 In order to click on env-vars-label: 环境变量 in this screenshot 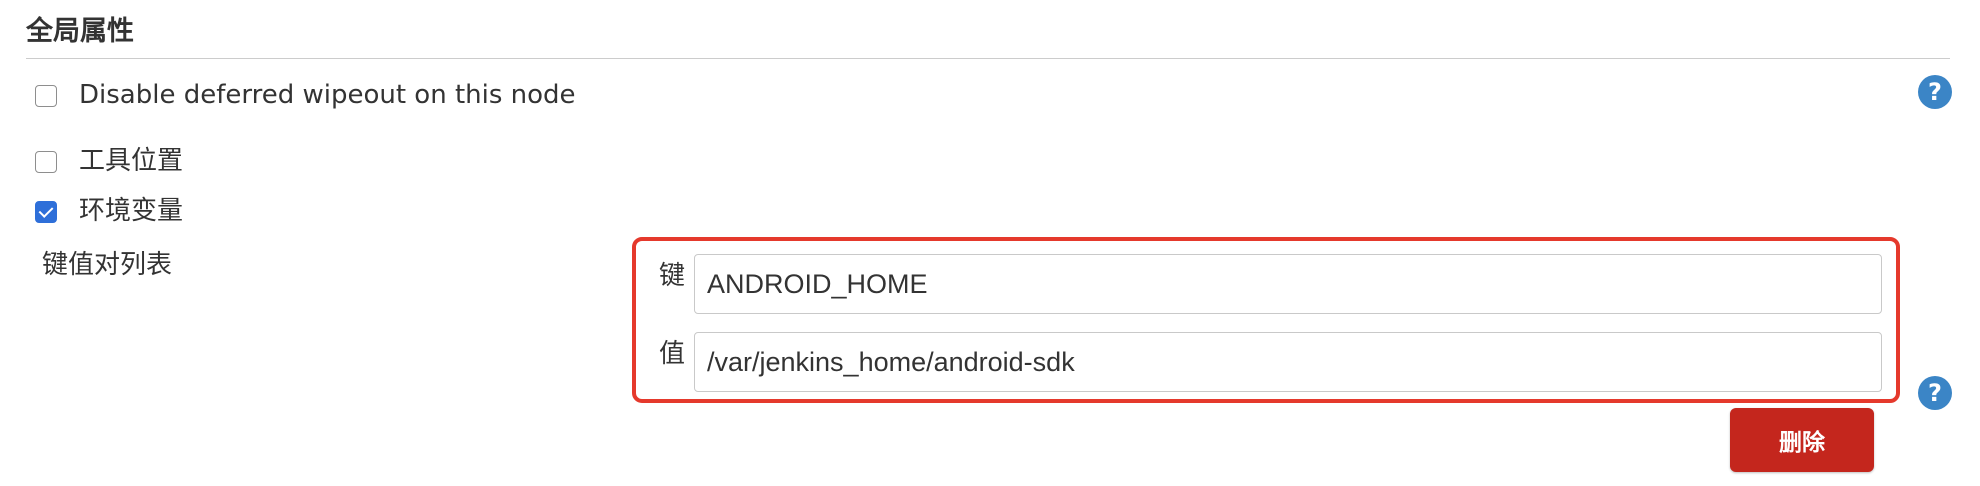, I will do `click(131, 211)`.